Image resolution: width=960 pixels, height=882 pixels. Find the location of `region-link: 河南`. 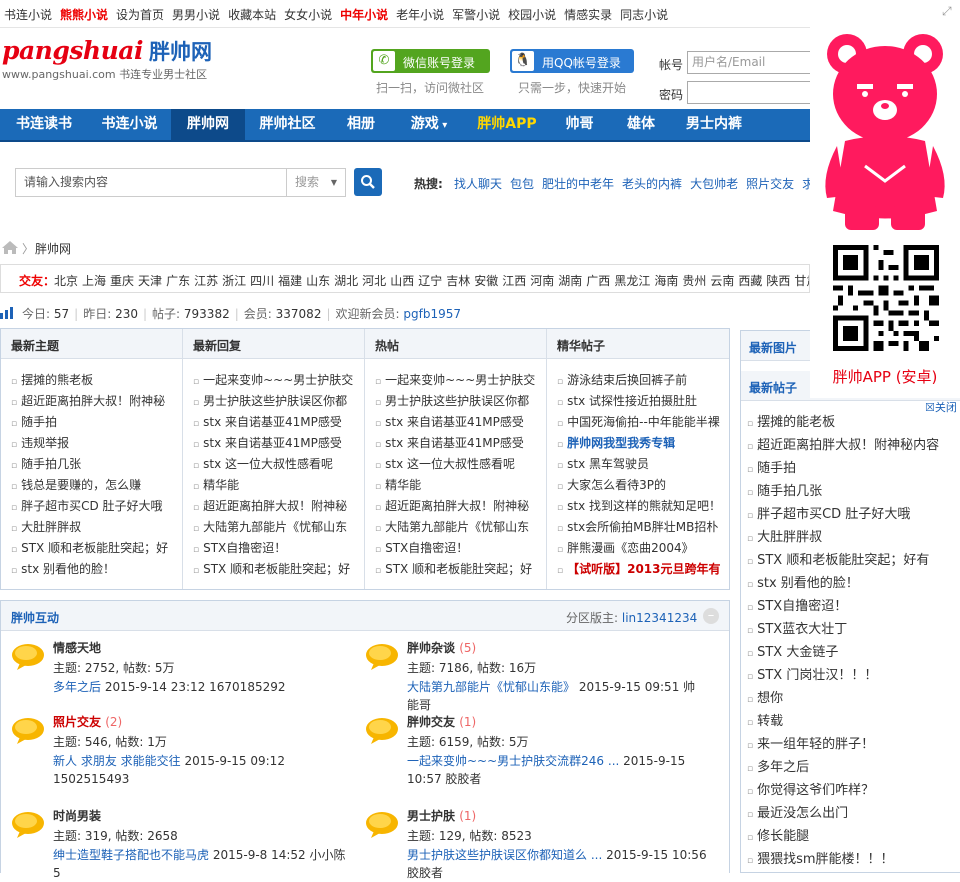

region-link: 河南 is located at coordinates (542, 281).